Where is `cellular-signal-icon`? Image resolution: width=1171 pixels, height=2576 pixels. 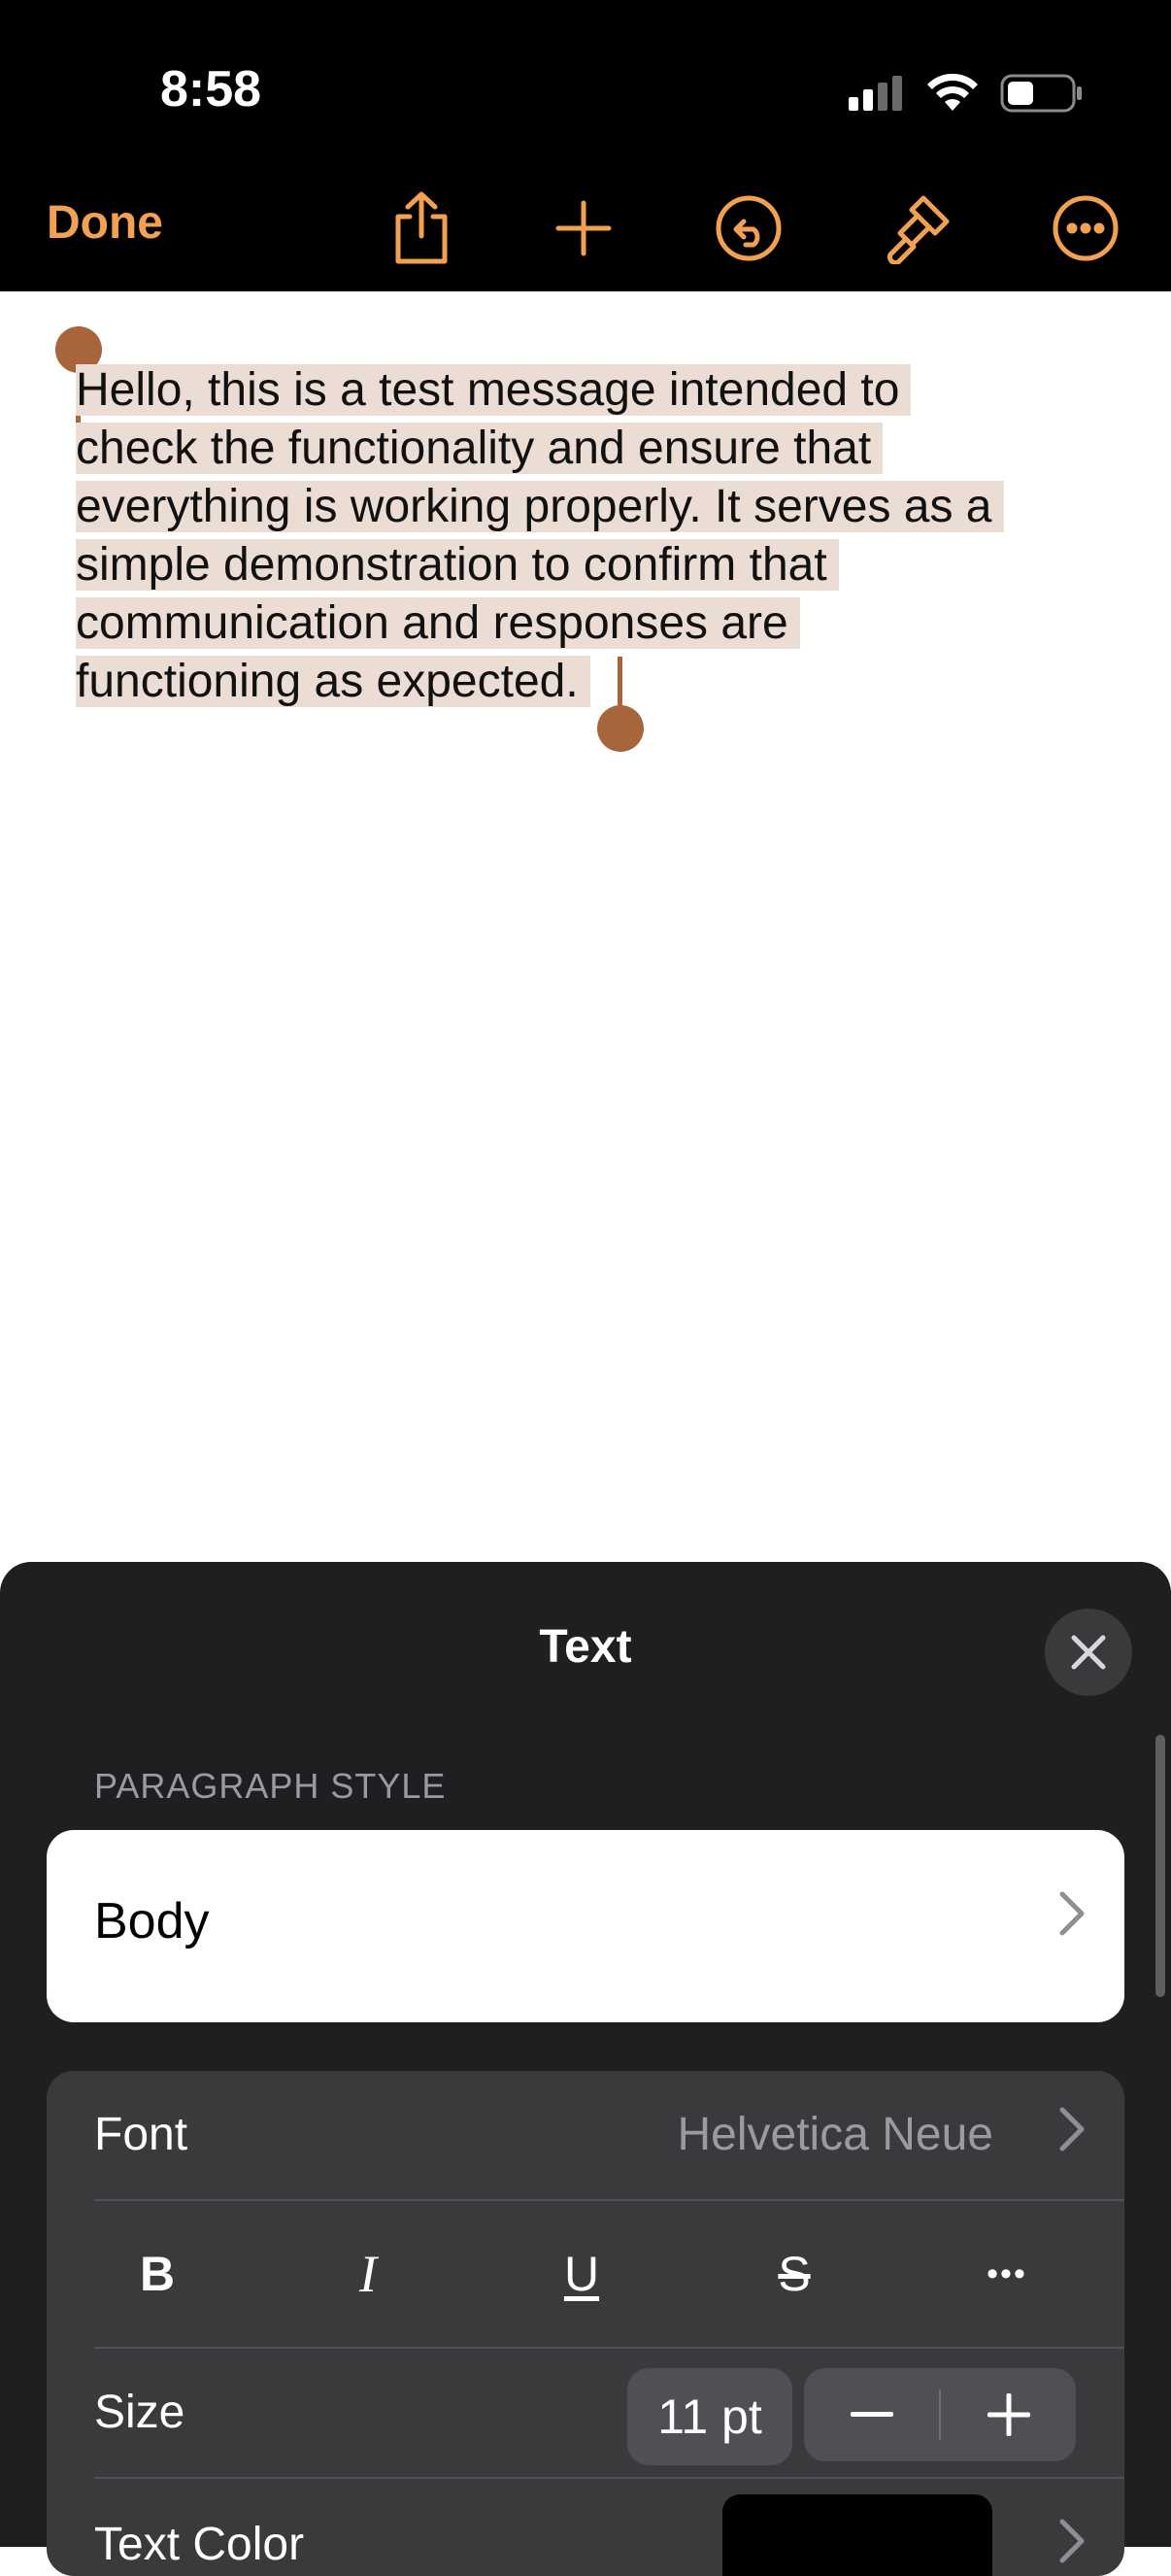 cellular-signal-icon is located at coordinates (875, 93).